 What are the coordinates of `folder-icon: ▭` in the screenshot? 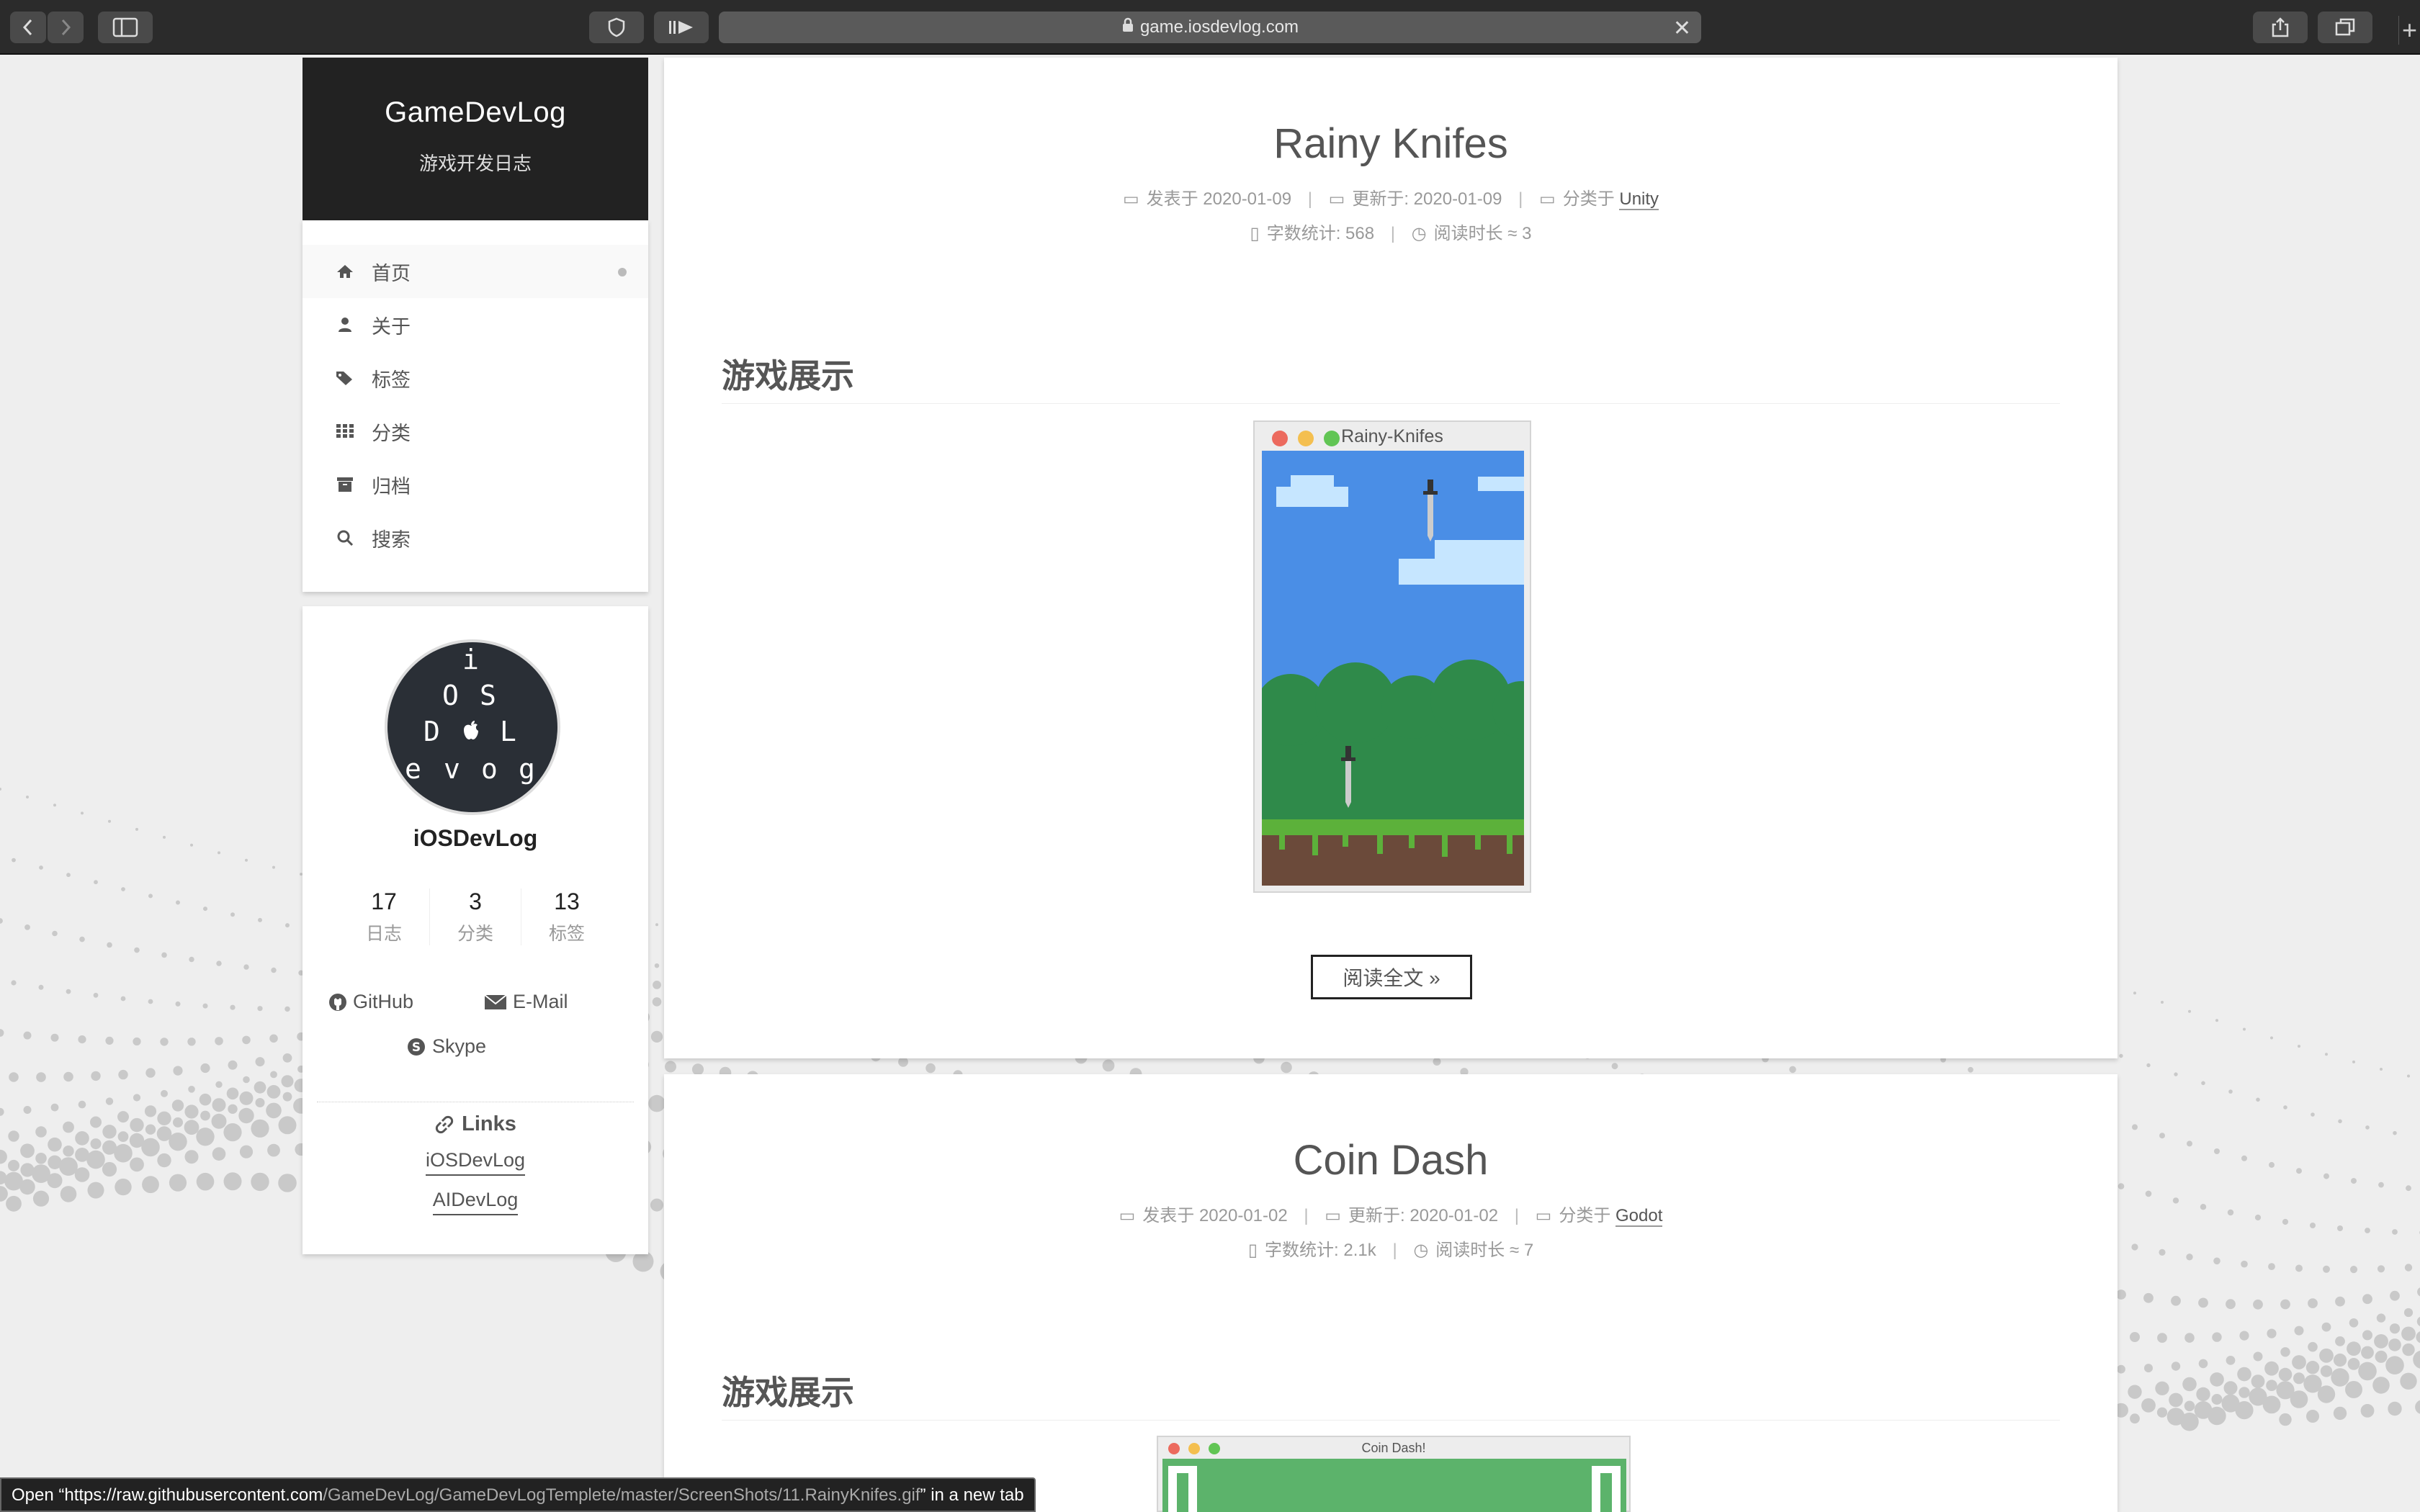 It's located at (1547, 199).